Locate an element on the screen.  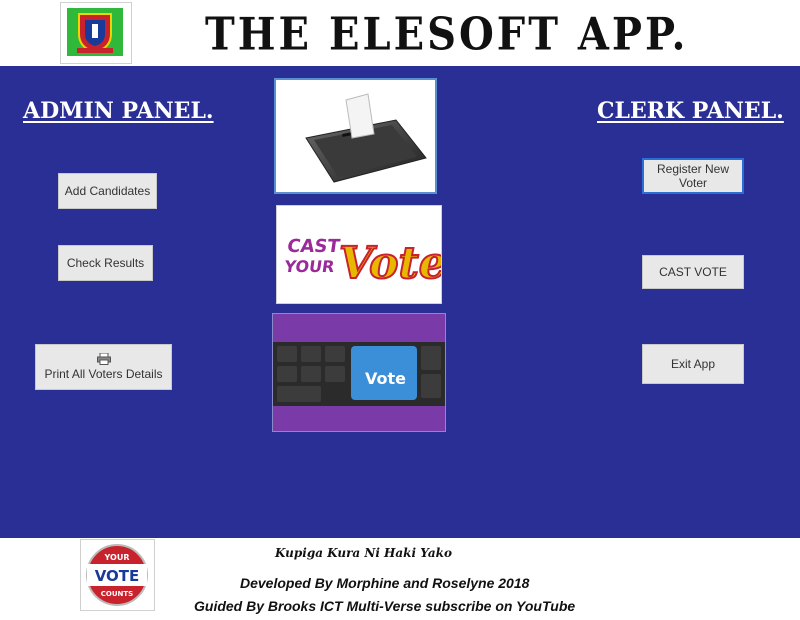
keyboard-icon: Vote is located at coordinates (359, 374).